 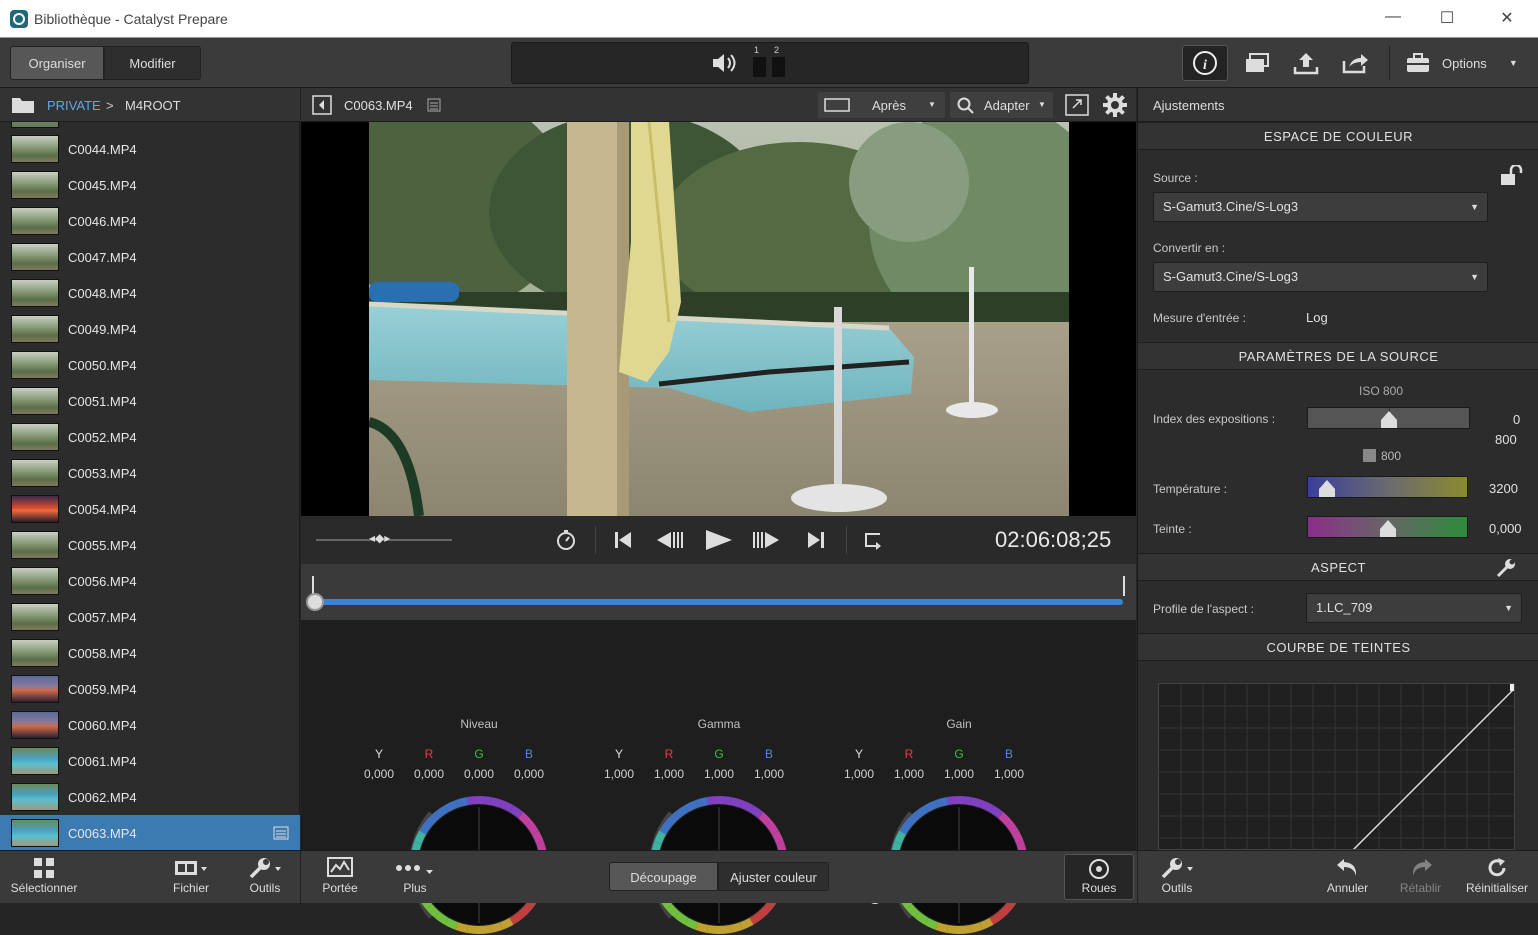 What do you see at coordinates (1338, 356) in the screenshot?
I see `section-source-params: PARAMÈTRES DE LA SOURCE` at bounding box center [1338, 356].